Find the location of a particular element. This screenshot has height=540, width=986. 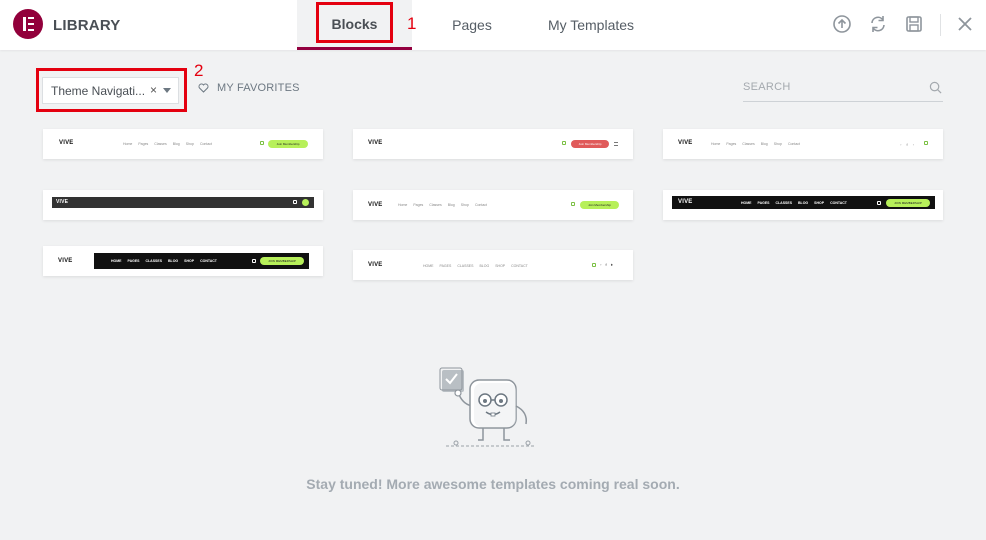

upload-icon is located at coordinates (842, 24).